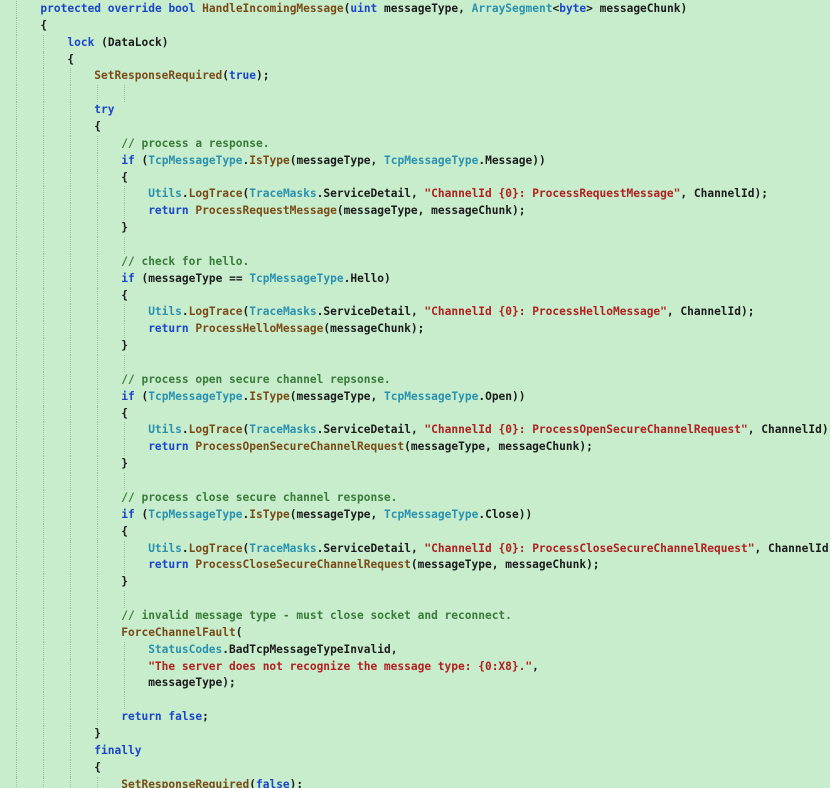 The width and height of the screenshot is (830, 788). What do you see at coordinates (367, 278) in the screenshot?
I see `code-token-prop: Hello` at bounding box center [367, 278].